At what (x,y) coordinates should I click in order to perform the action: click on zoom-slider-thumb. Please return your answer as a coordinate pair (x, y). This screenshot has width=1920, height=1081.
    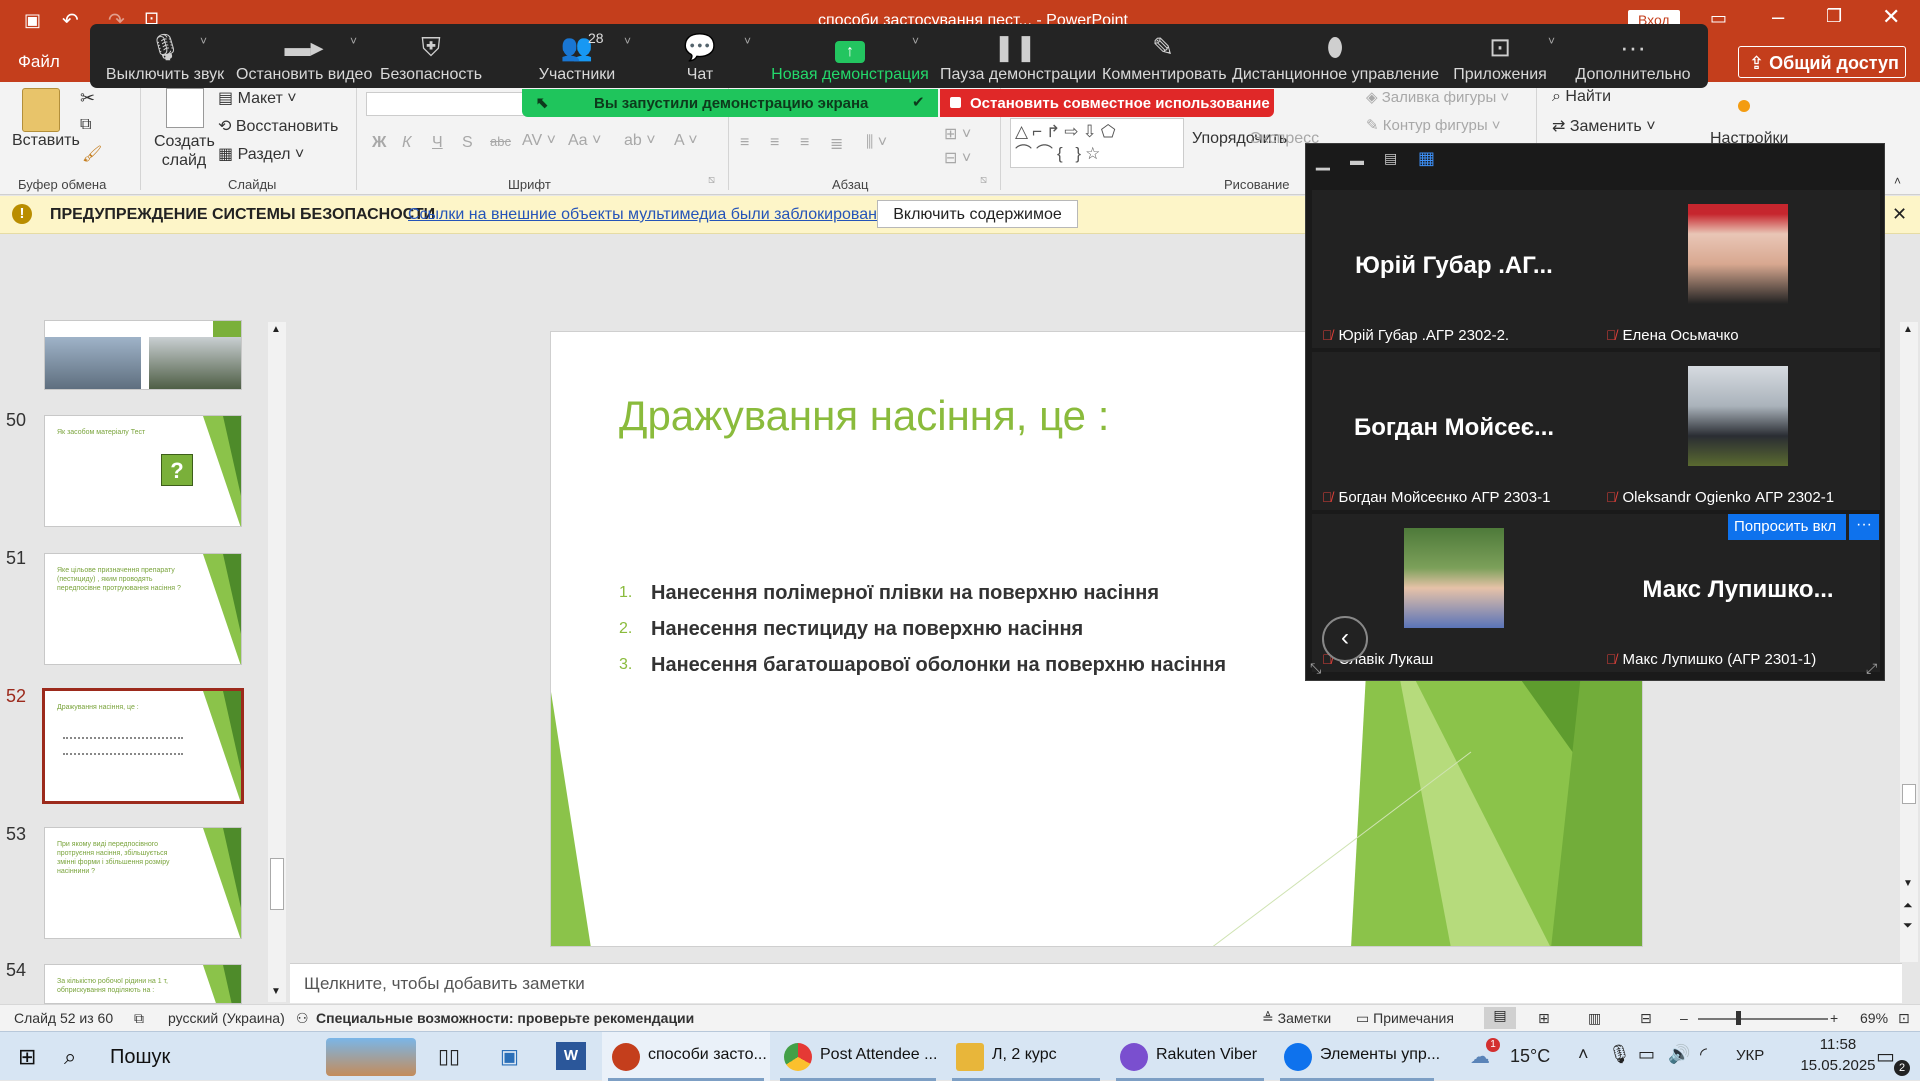
    Looking at the image, I should click on (1738, 1018).